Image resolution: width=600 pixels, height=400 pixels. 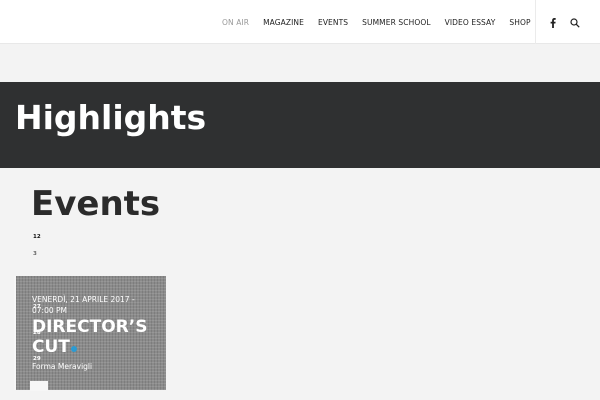 I want to click on nav-item-summer-school: SUMMER SCHOOL, so click(x=396, y=22).